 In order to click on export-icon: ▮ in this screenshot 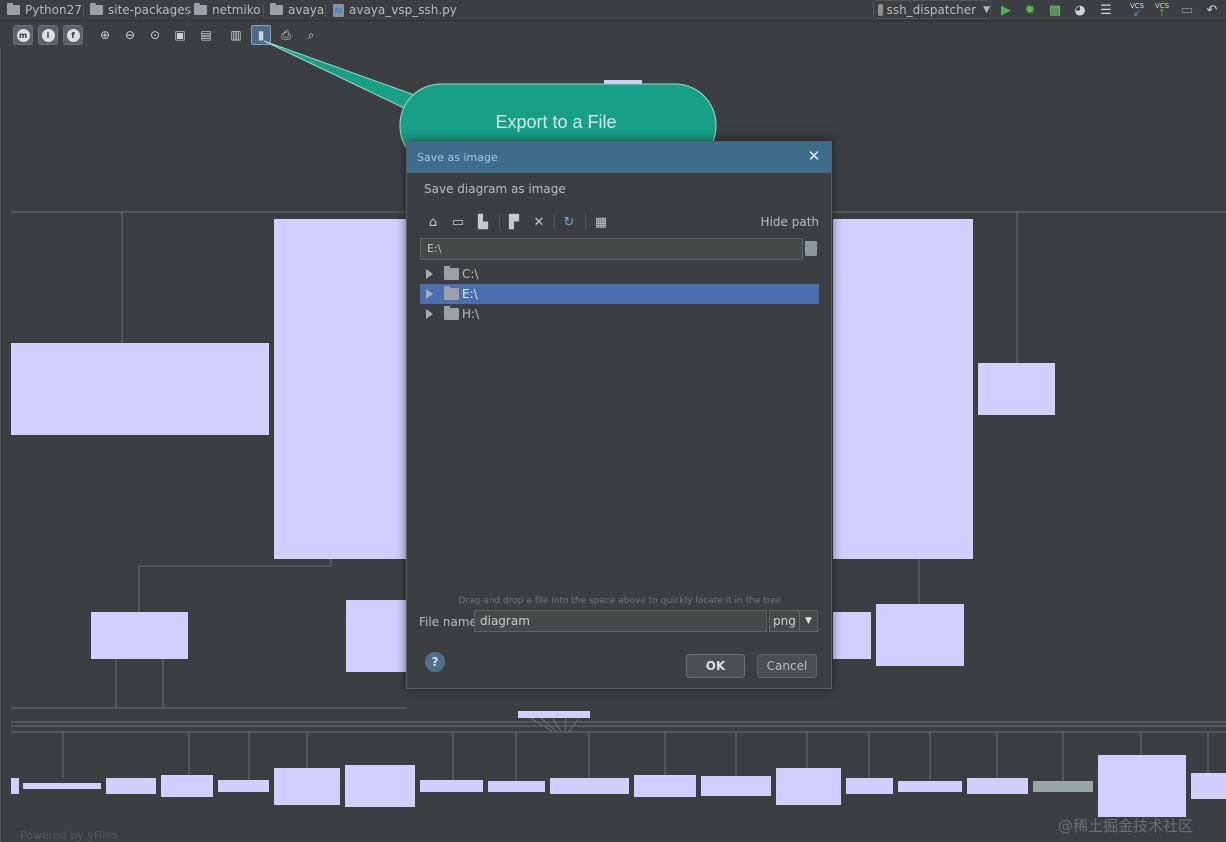, I will do `click(261, 35)`.